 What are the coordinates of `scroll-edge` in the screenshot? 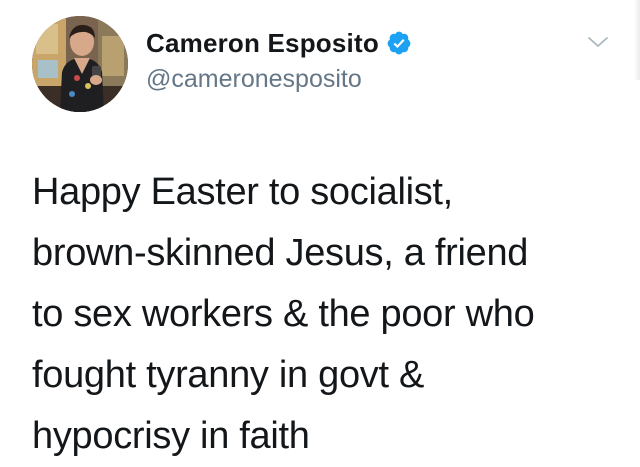 It's located at (637, 40).